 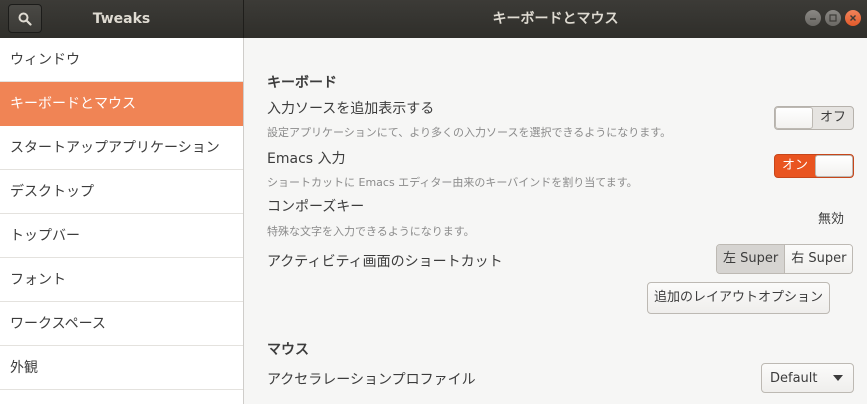 I want to click on sidebar-item-keyboard-mouse: キーボードとマウス, so click(x=121, y=104).